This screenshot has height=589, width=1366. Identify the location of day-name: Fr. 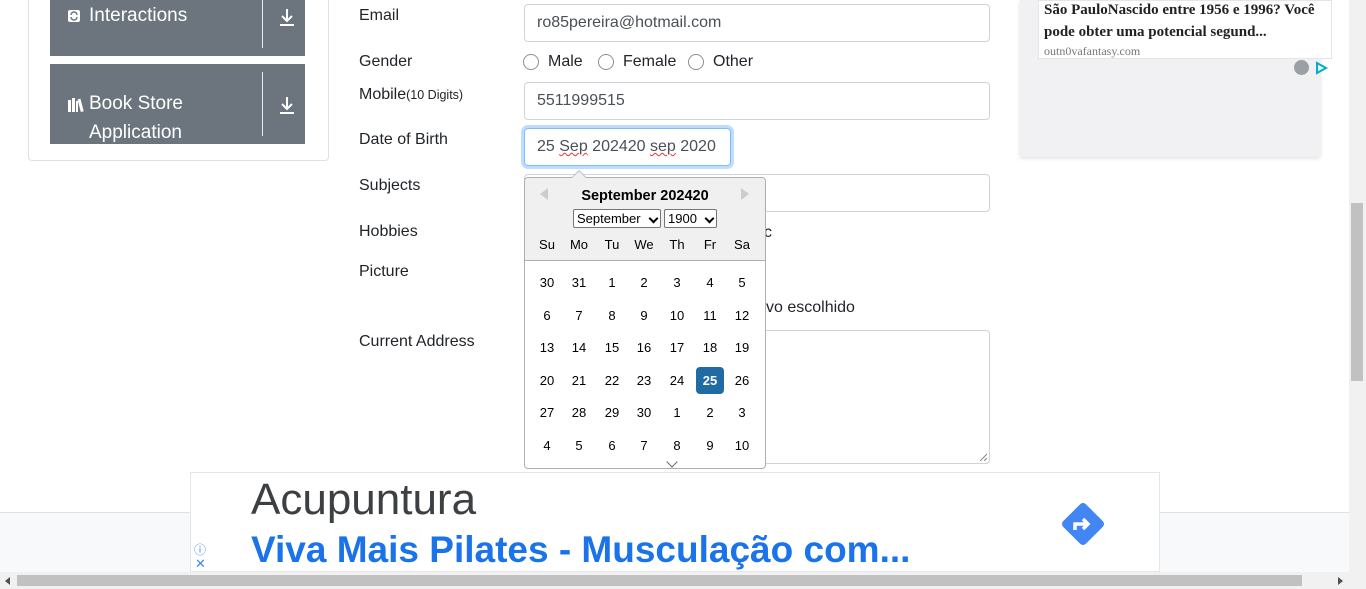
(710, 244).